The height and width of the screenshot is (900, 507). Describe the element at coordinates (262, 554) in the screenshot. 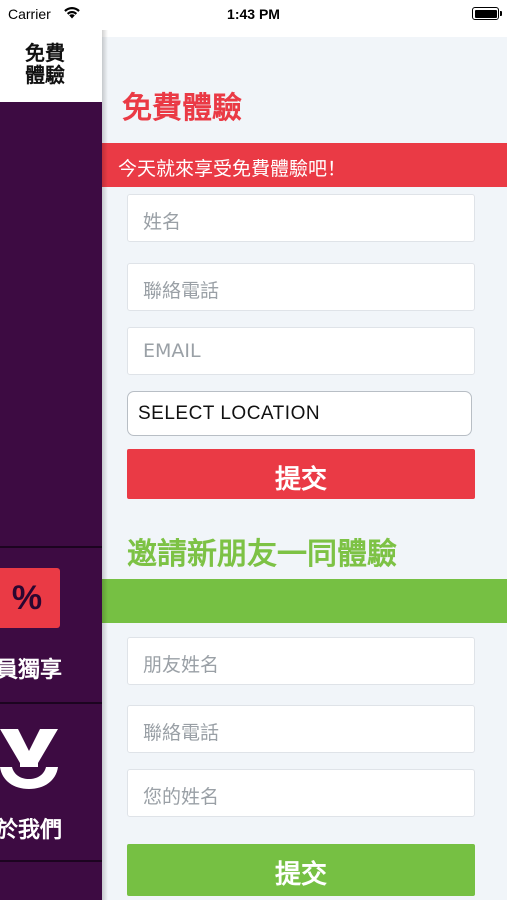

I see `invite-title: 邀請新朋友一同體驗` at that location.